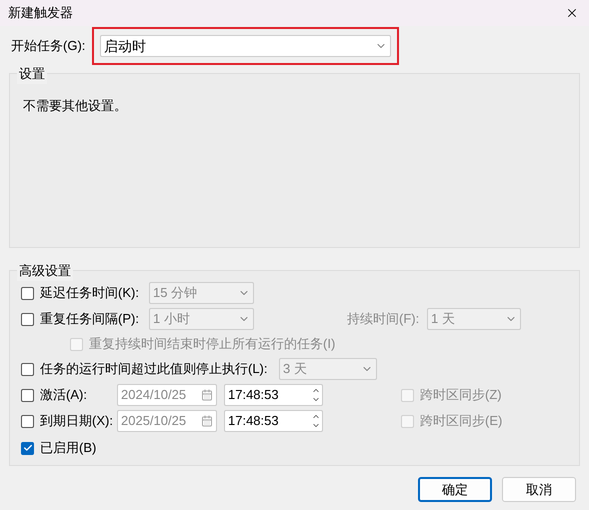 This screenshot has width=589, height=510. I want to click on dialog-button: 取消, so click(539, 489).